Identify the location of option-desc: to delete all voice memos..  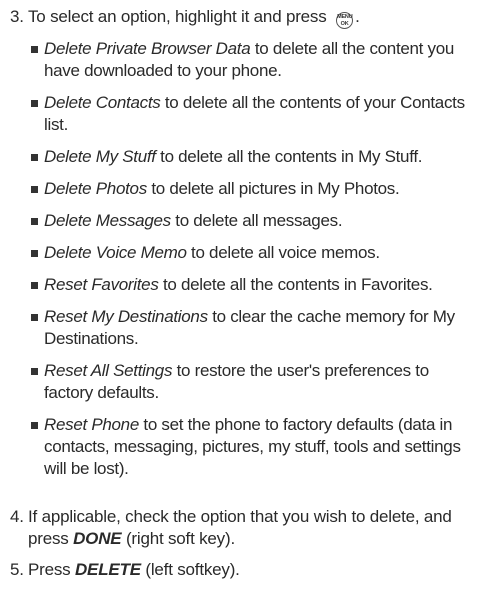
(283, 252).